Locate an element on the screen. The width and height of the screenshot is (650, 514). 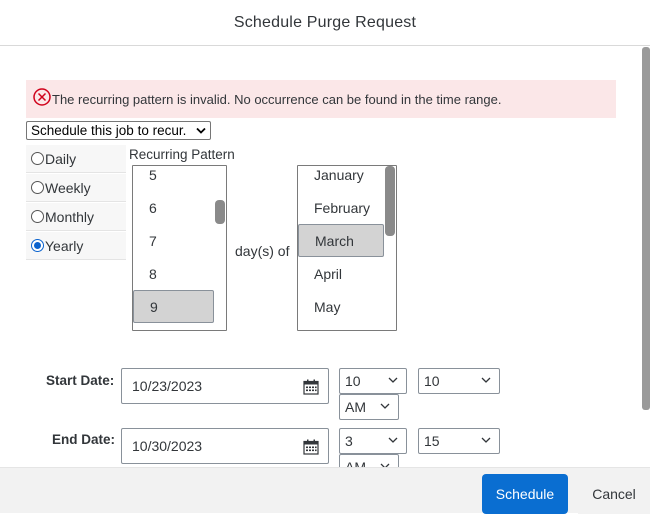
recurring-pattern-label: Recurring Pattern is located at coordinates (182, 154).